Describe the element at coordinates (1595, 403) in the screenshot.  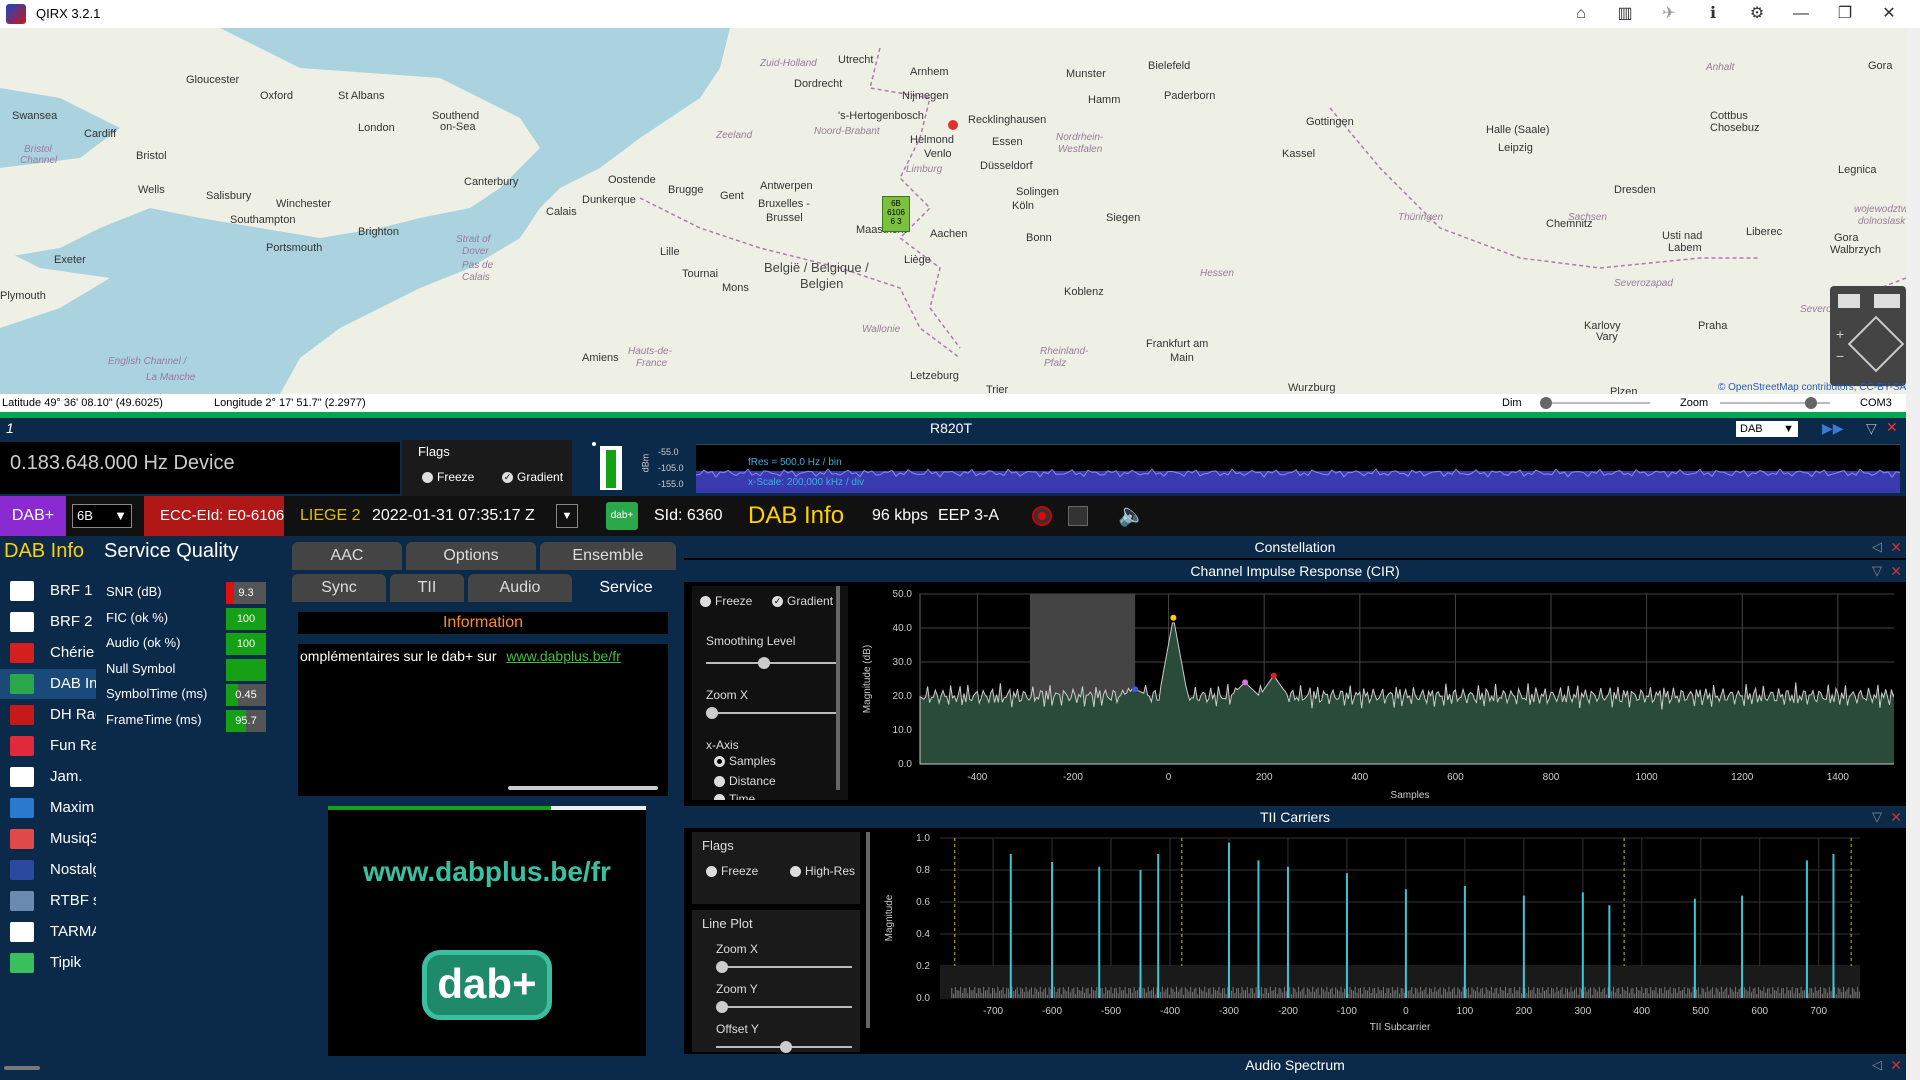
I see `dim-slider` at that location.